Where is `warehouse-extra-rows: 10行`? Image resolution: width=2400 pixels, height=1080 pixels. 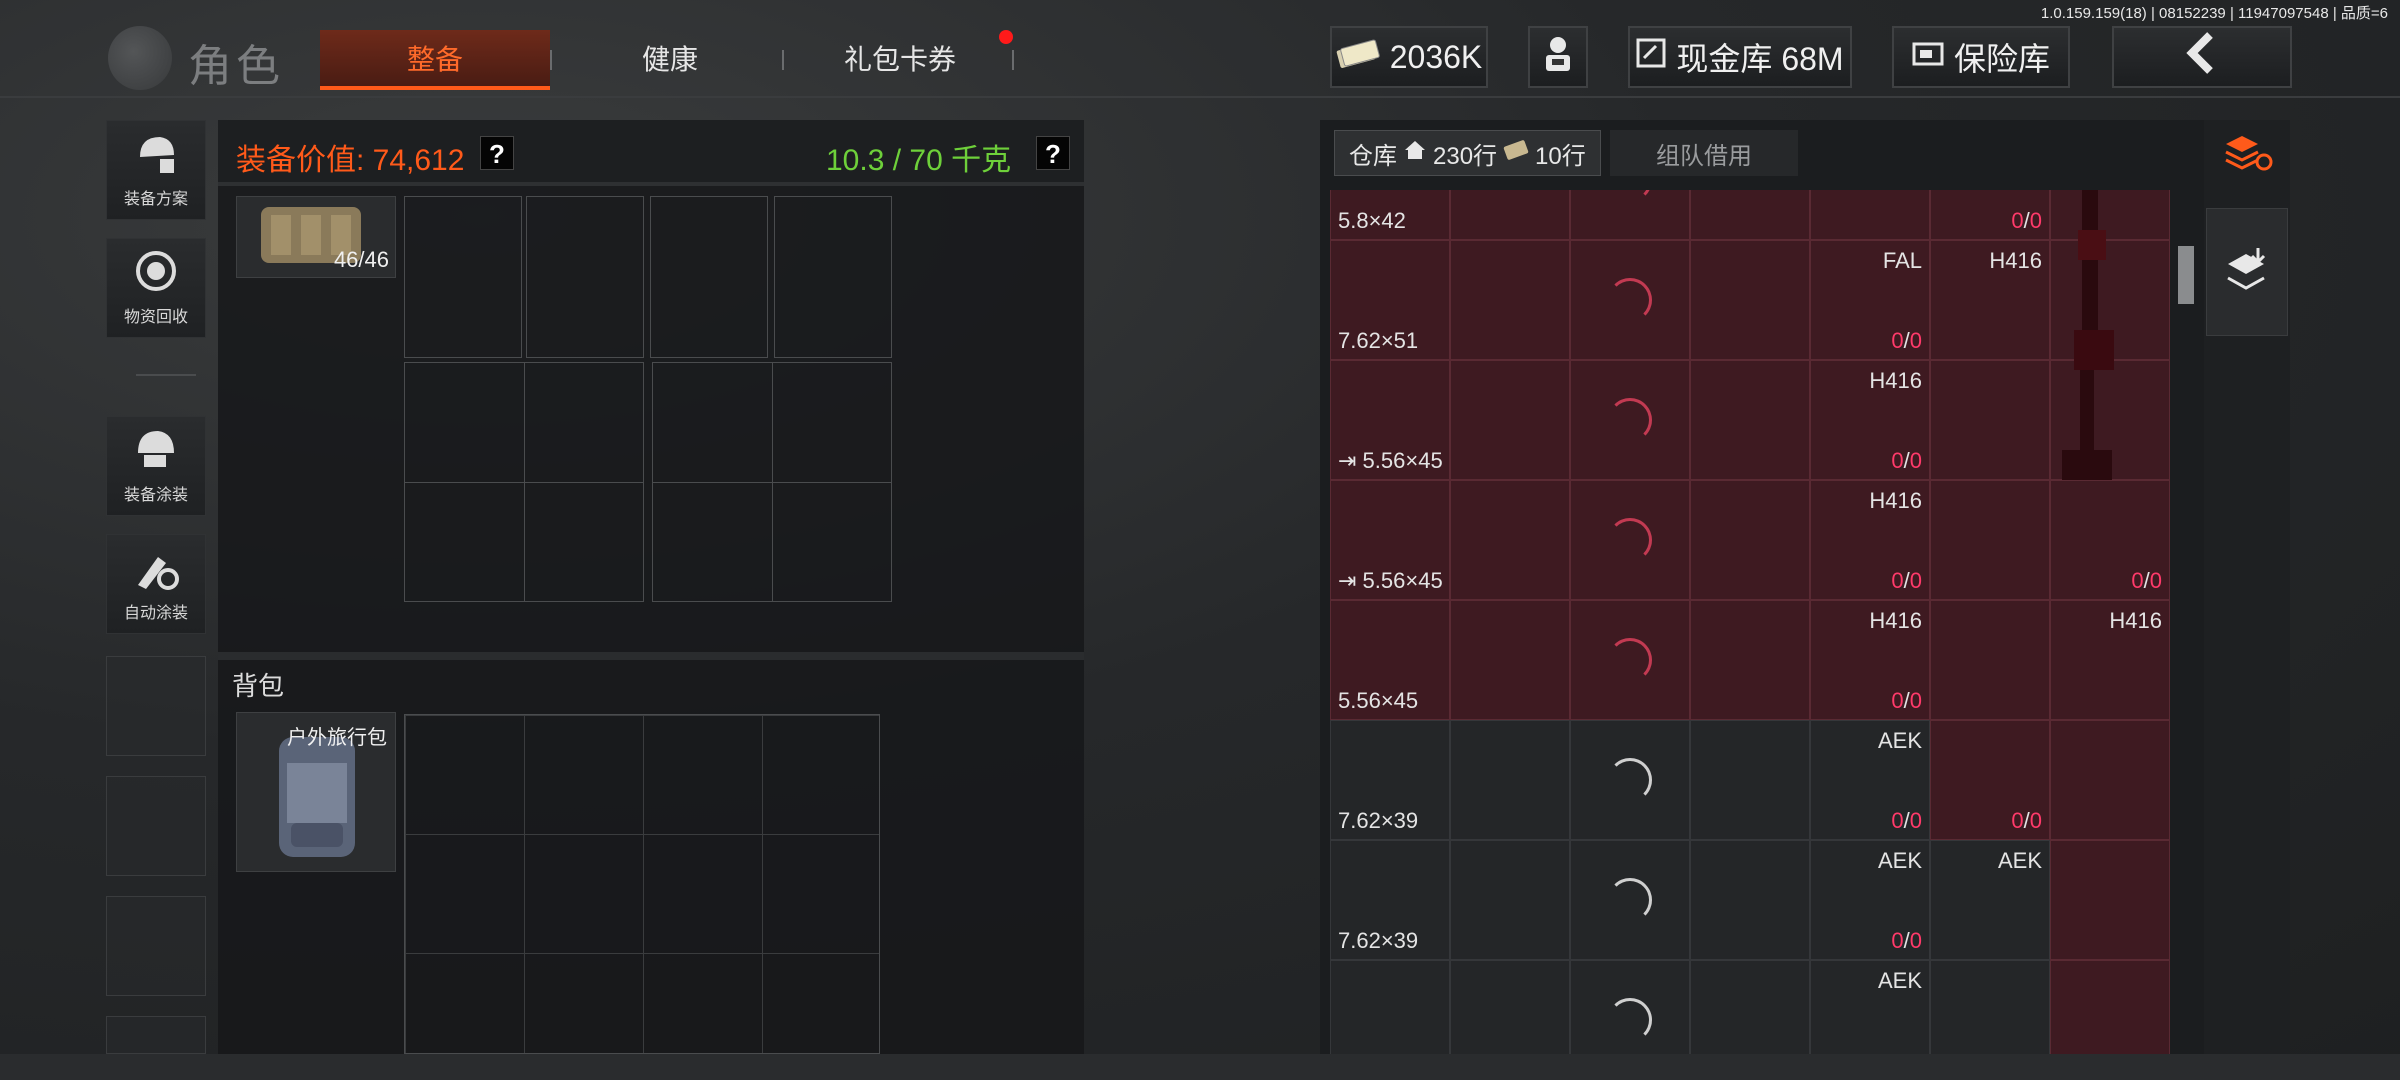 warehouse-extra-rows: 10行 is located at coordinates (1560, 156).